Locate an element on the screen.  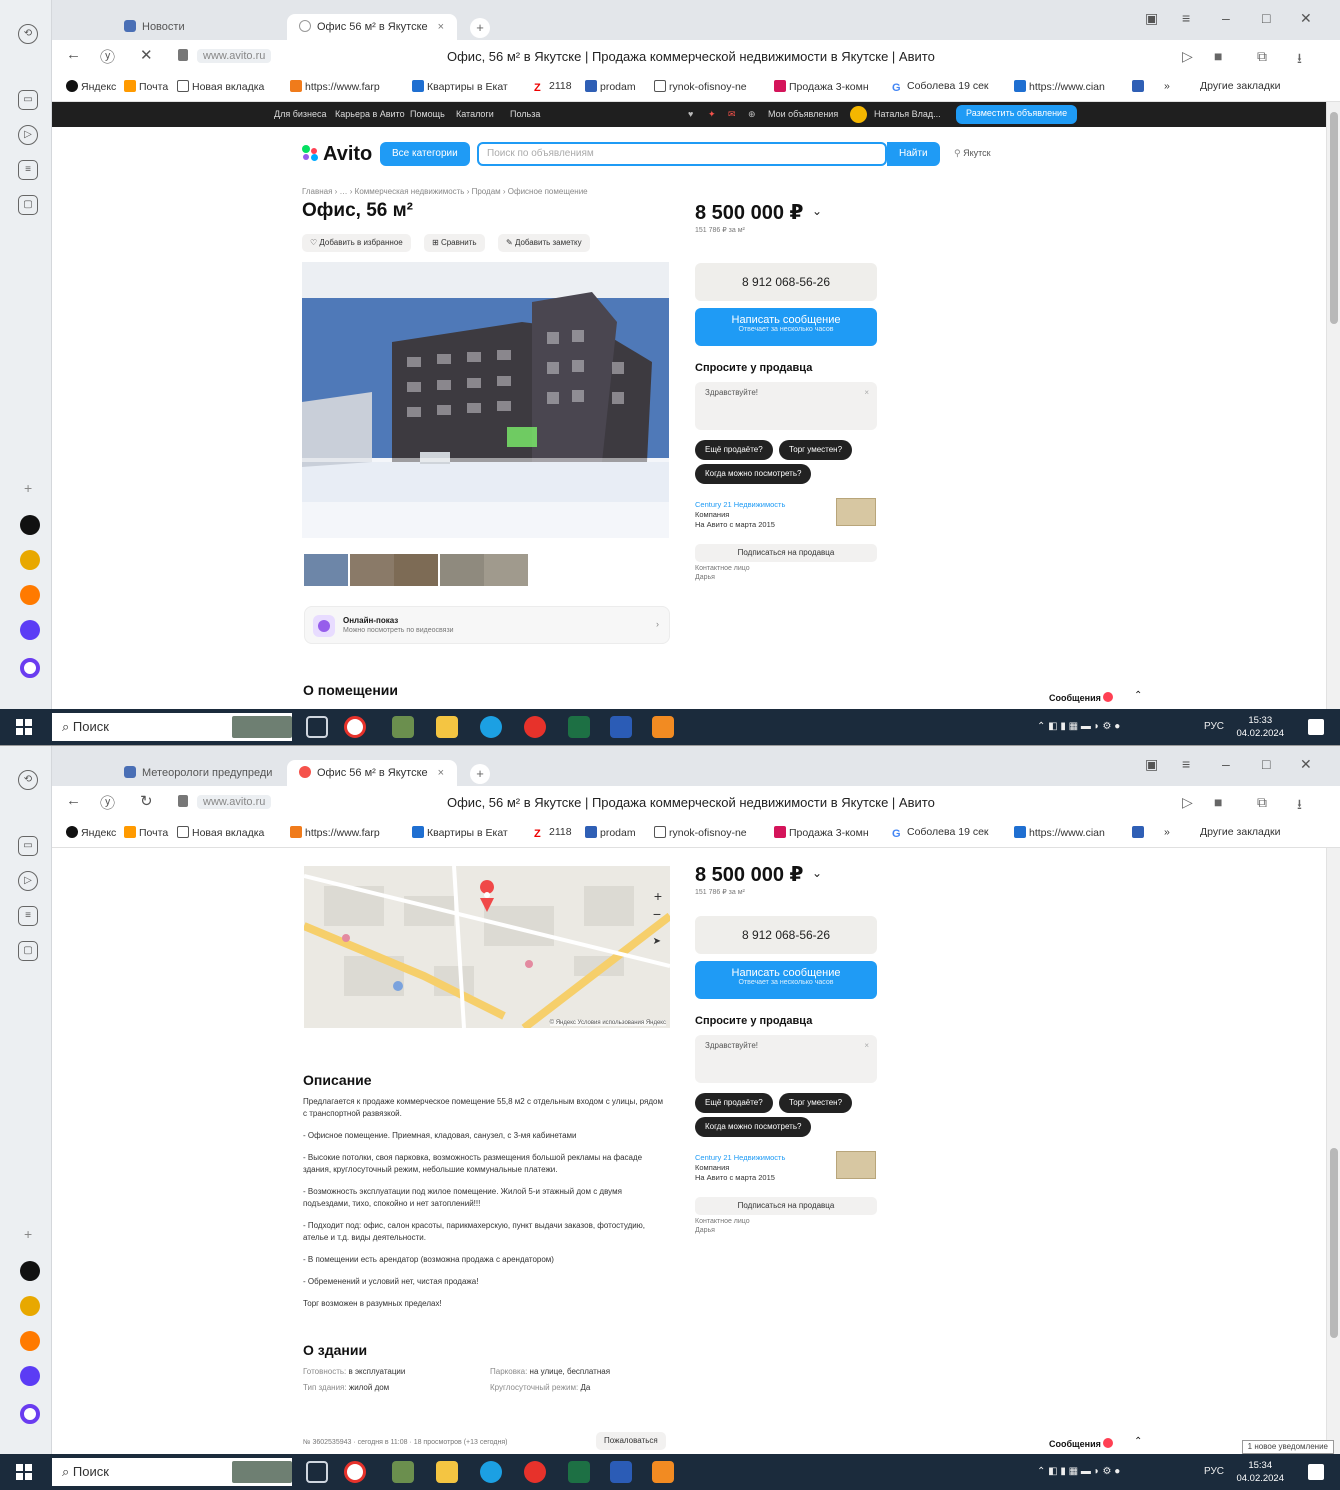
notifications-icon: ✦ is located at coordinates (712, 114).